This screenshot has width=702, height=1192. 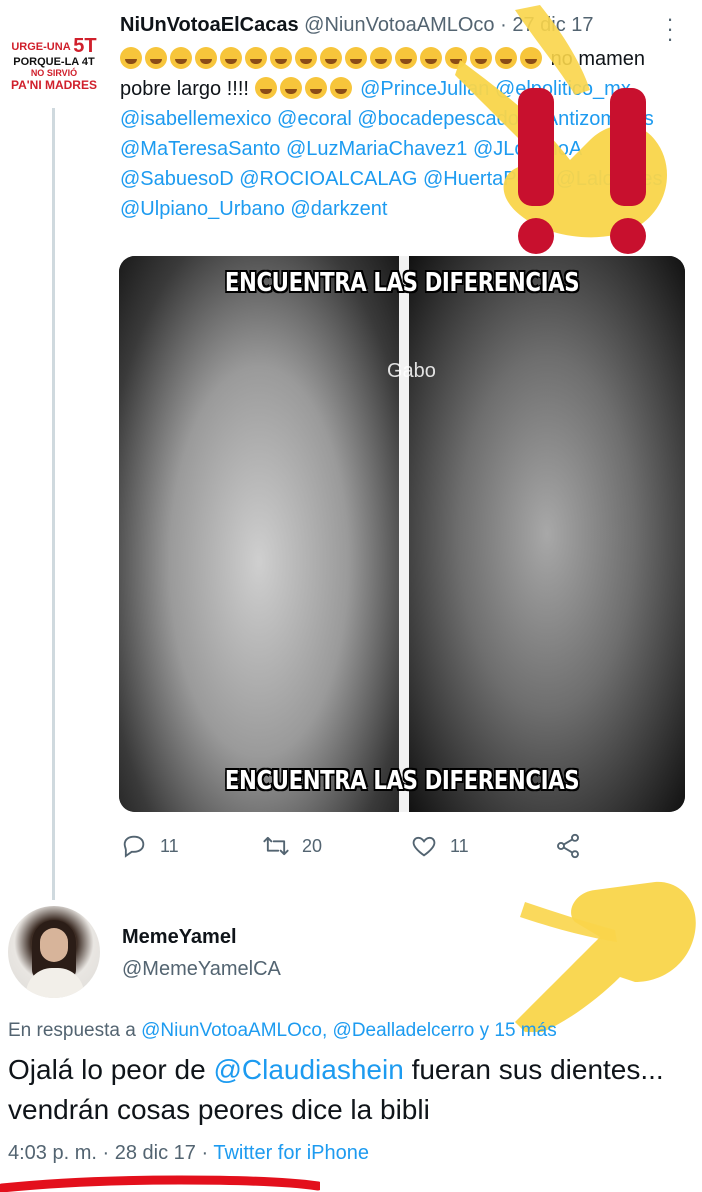 I want to click on exclamation-marks-icon, so click(x=582, y=171).